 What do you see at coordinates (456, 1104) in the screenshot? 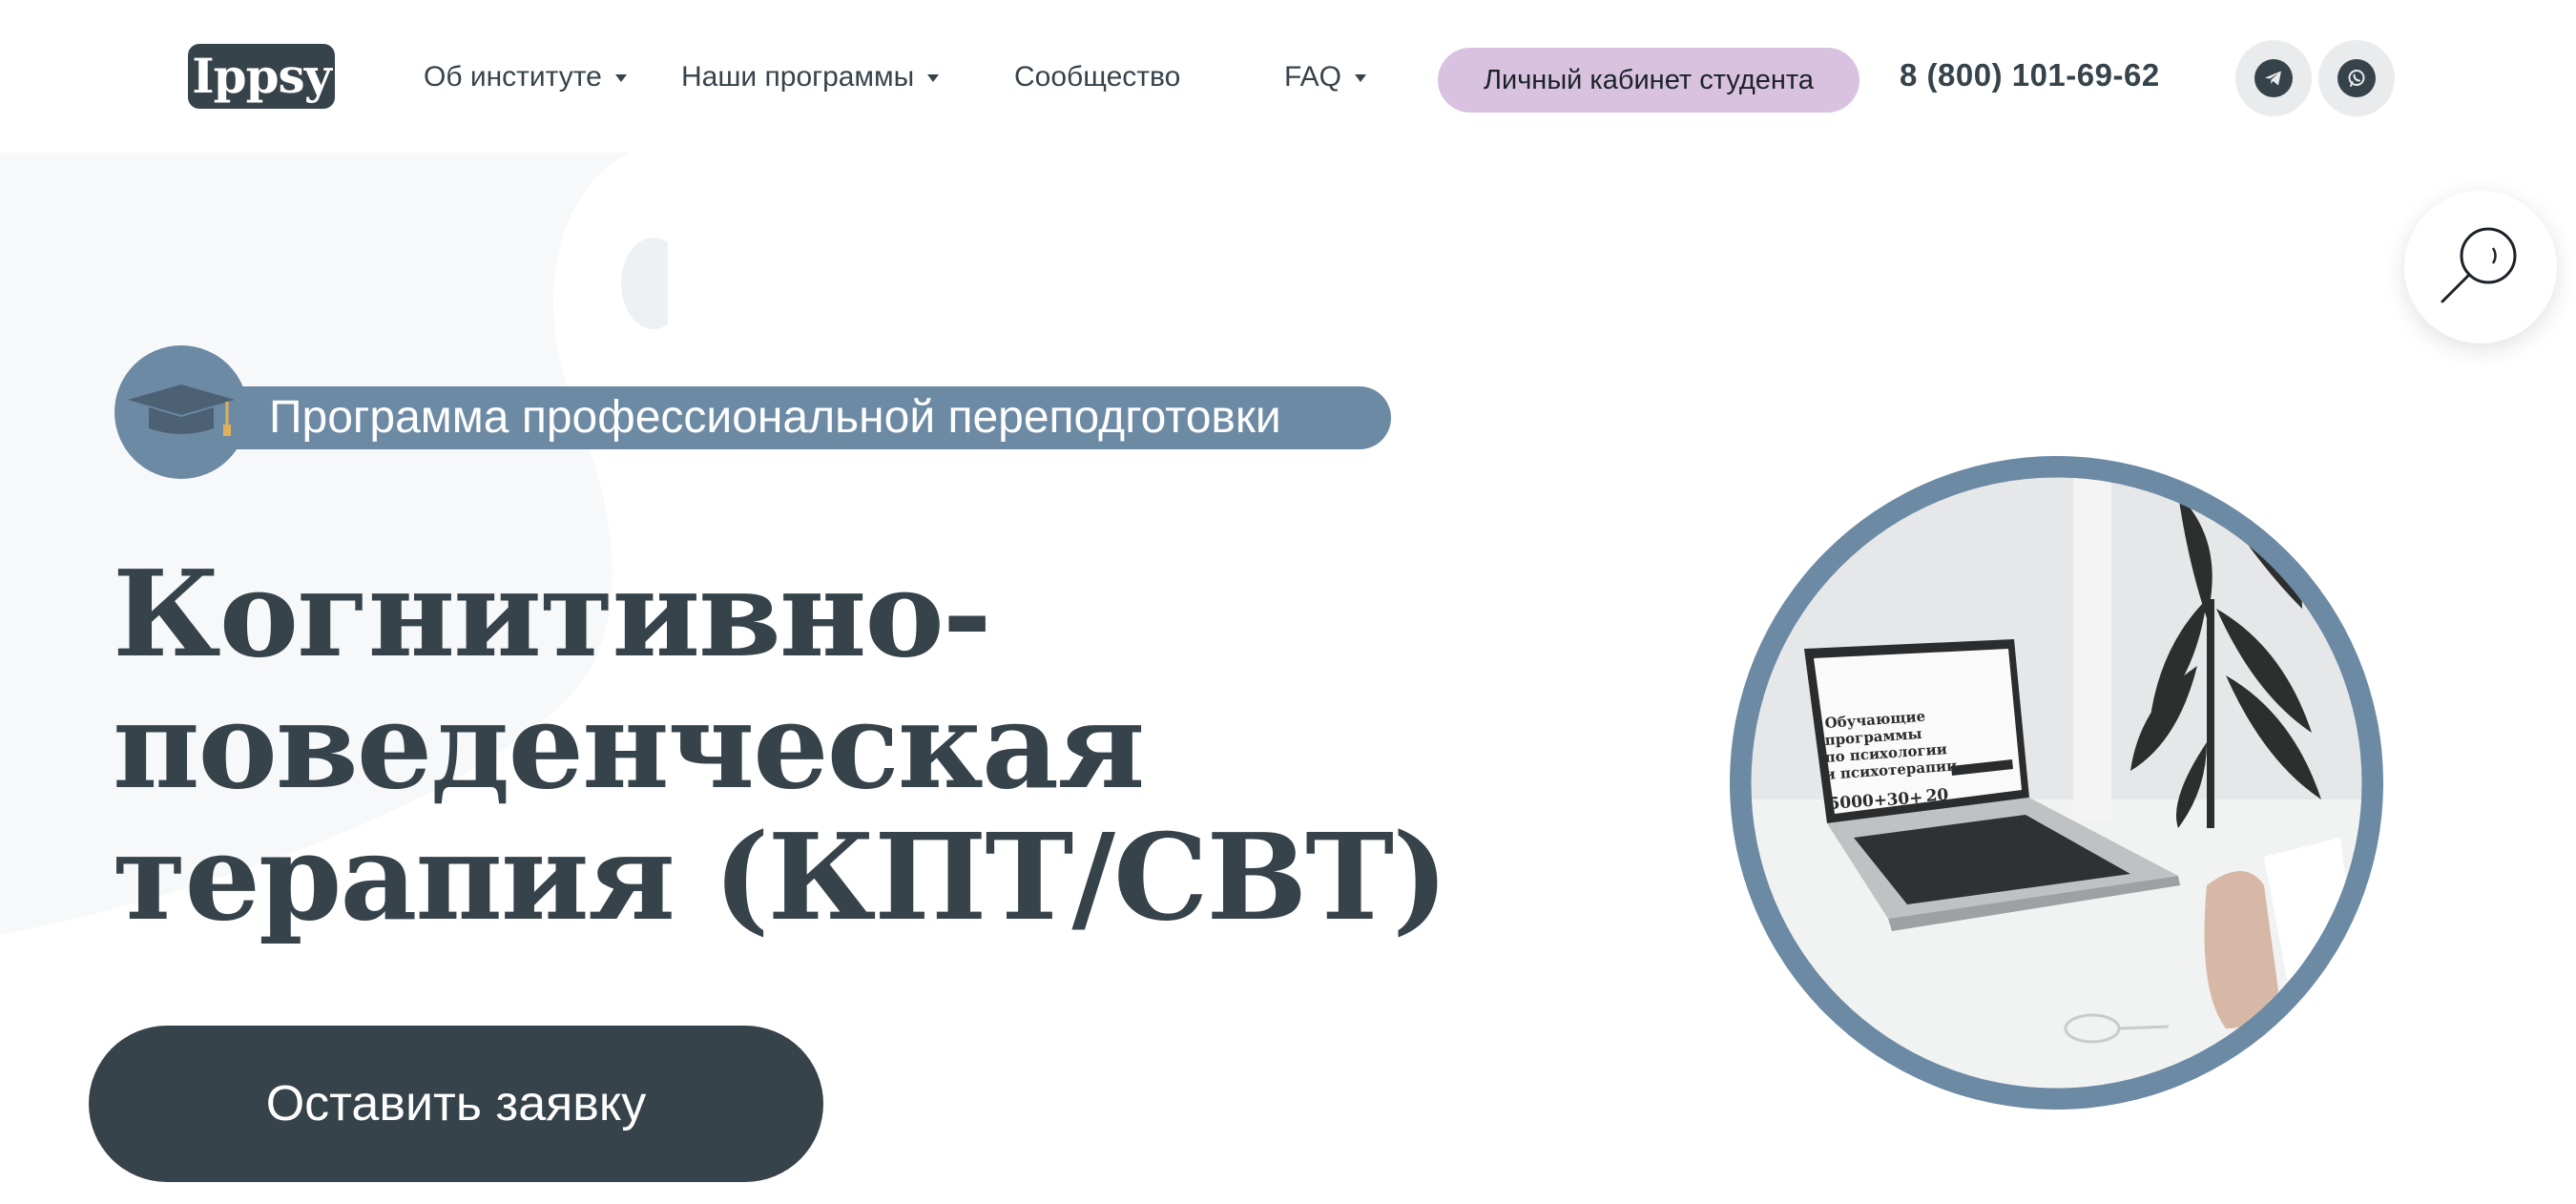
I see `apply-button: Оставить заявку` at bounding box center [456, 1104].